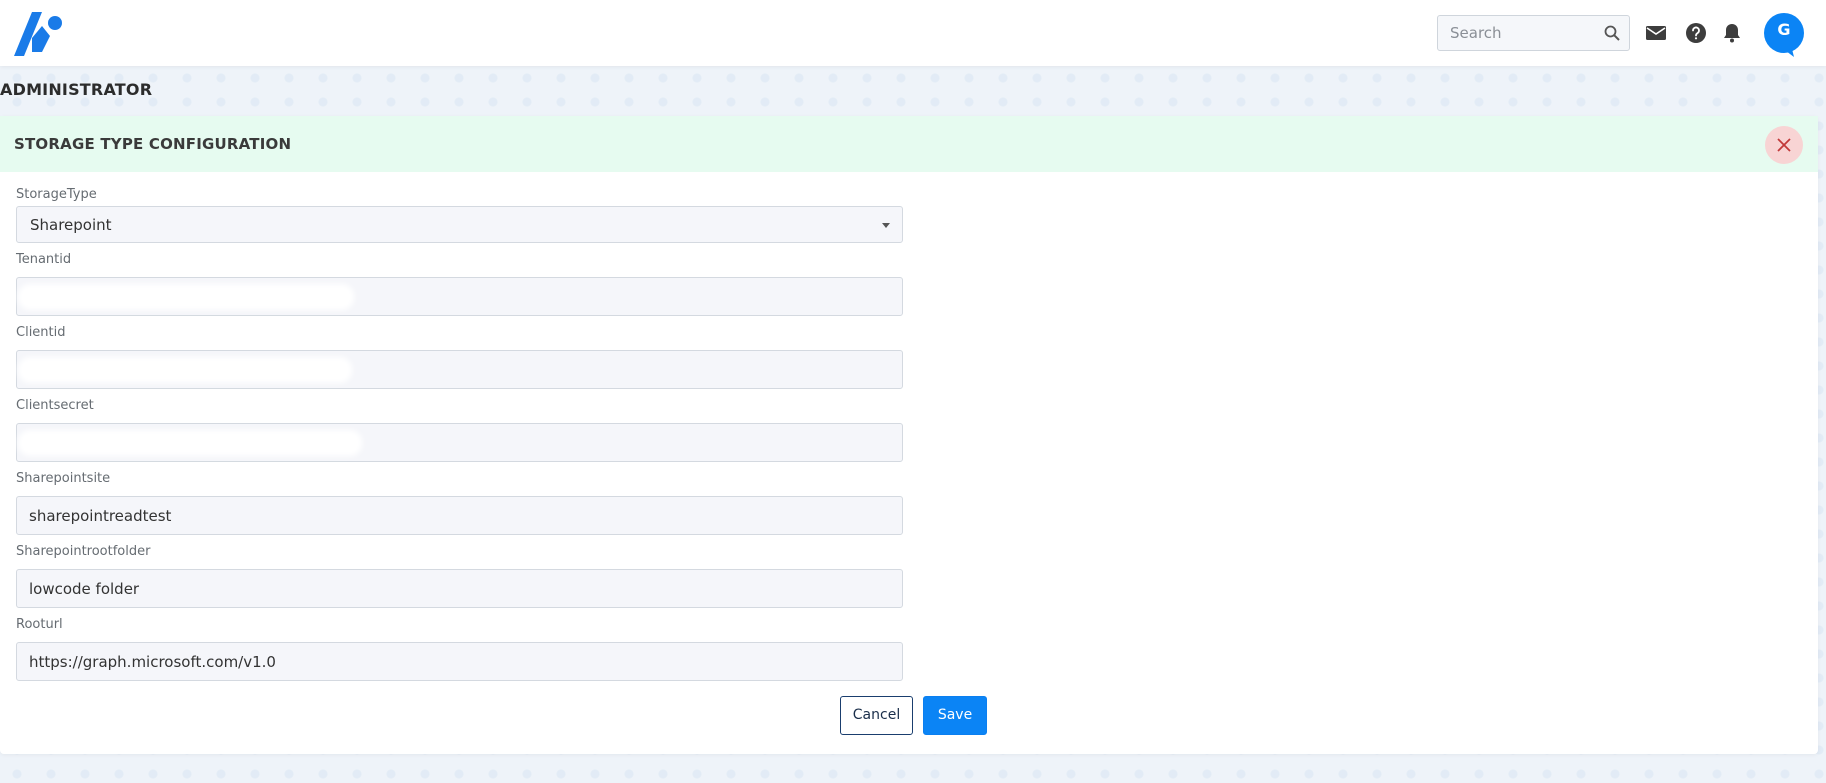  Describe the element at coordinates (955, 715) in the screenshot. I see `save-button: Save` at that location.